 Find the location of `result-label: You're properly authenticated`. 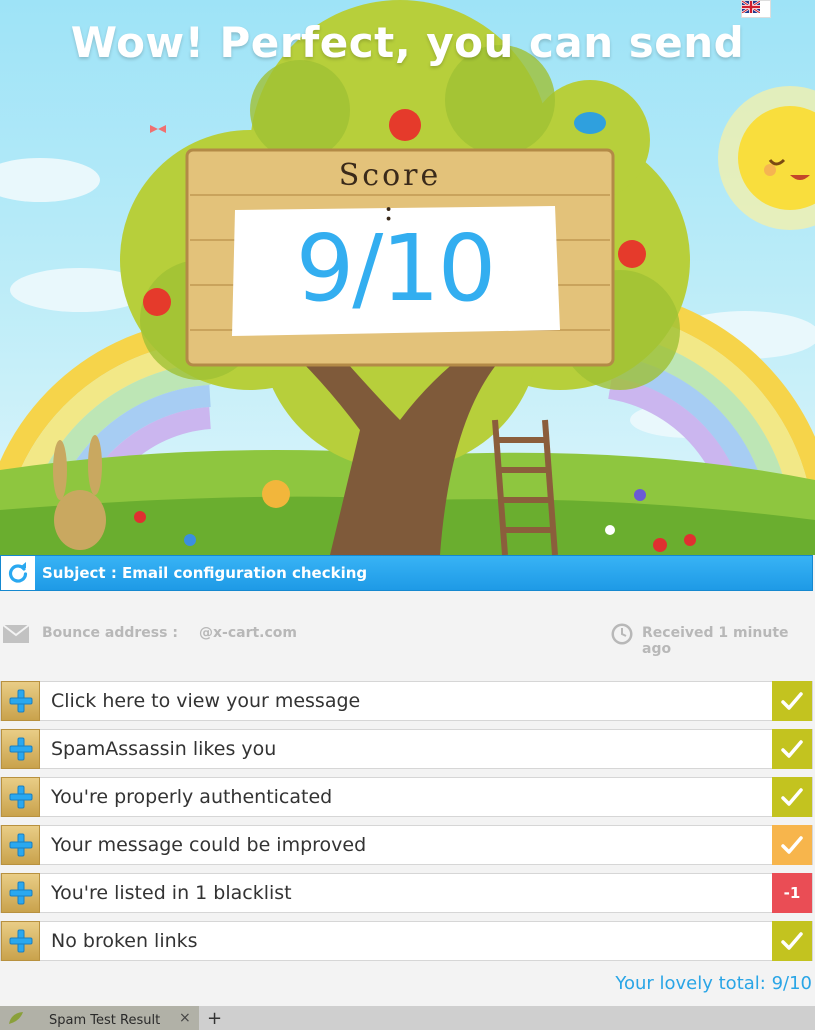

result-label: You're properly authenticated is located at coordinates (192, 797).